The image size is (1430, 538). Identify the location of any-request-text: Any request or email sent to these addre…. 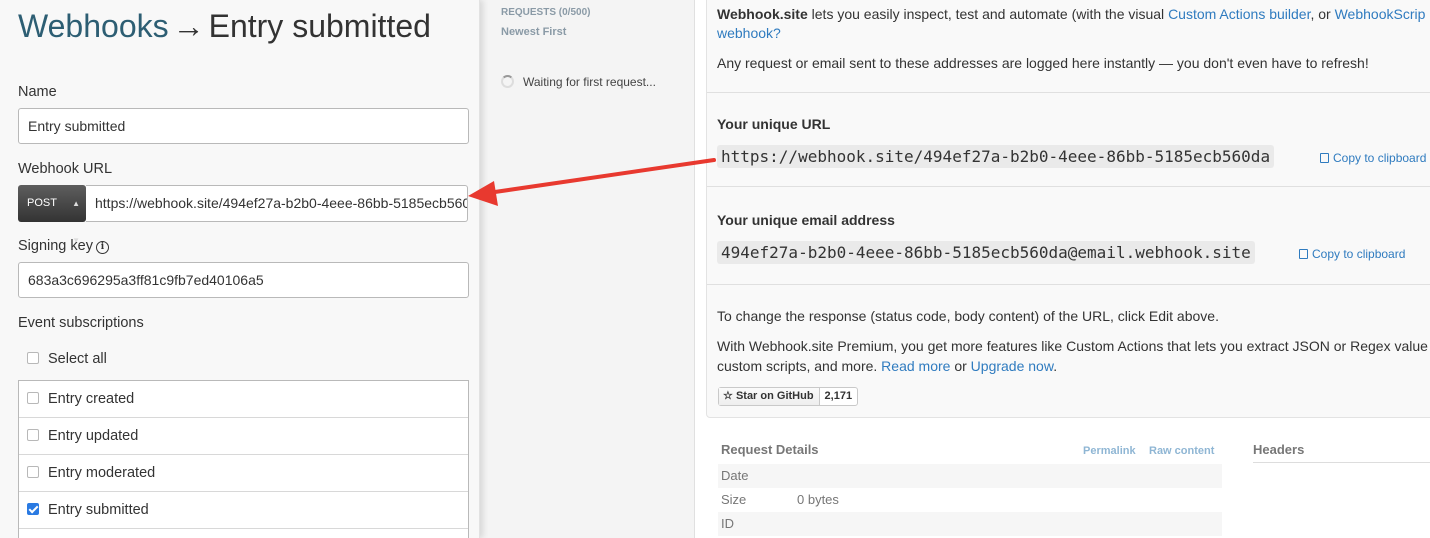
(1043, 63).